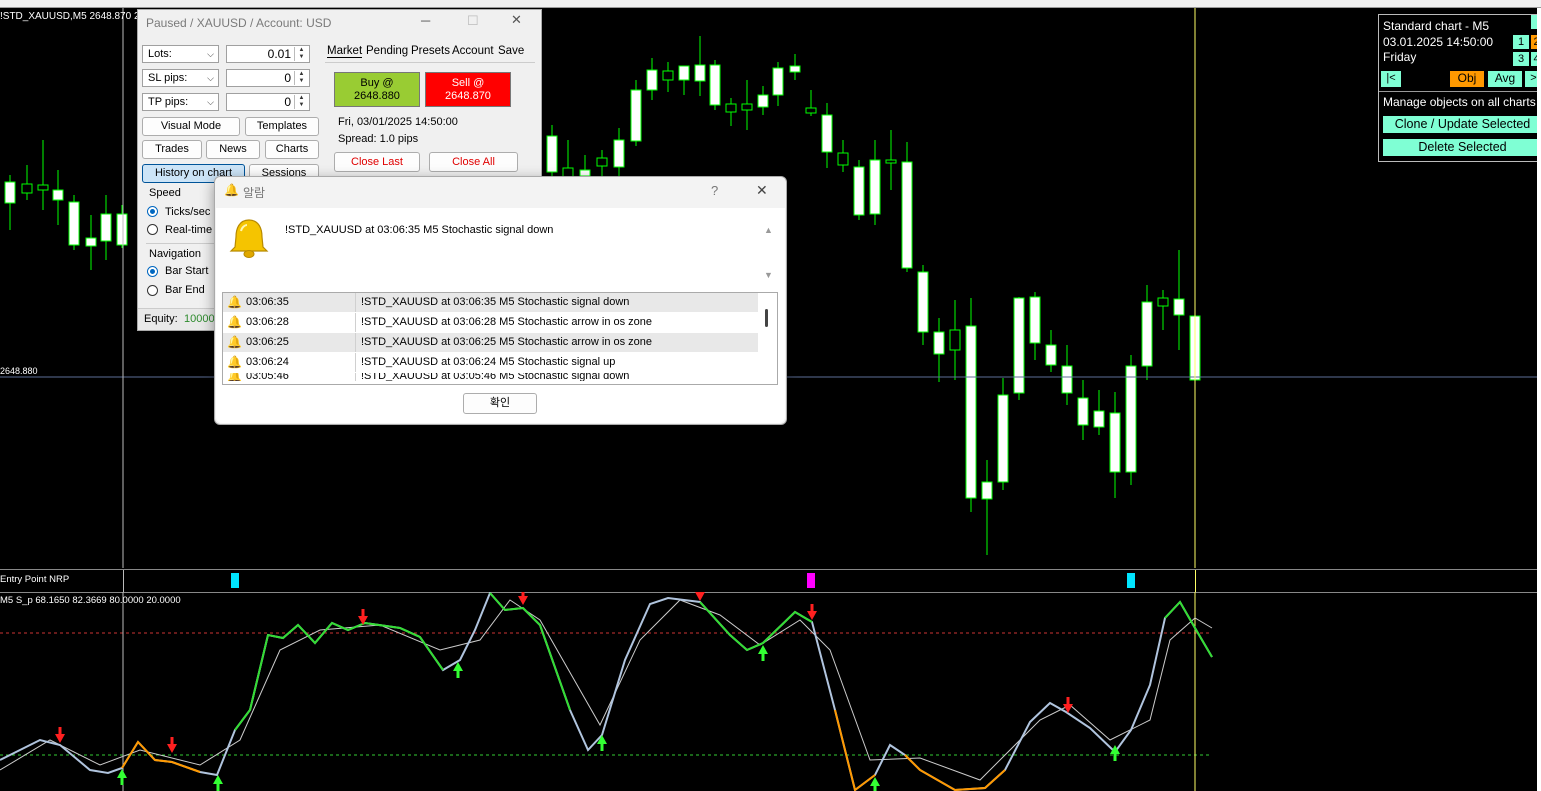  I want to click on buy-price: 2648.880, so click(377, 96).